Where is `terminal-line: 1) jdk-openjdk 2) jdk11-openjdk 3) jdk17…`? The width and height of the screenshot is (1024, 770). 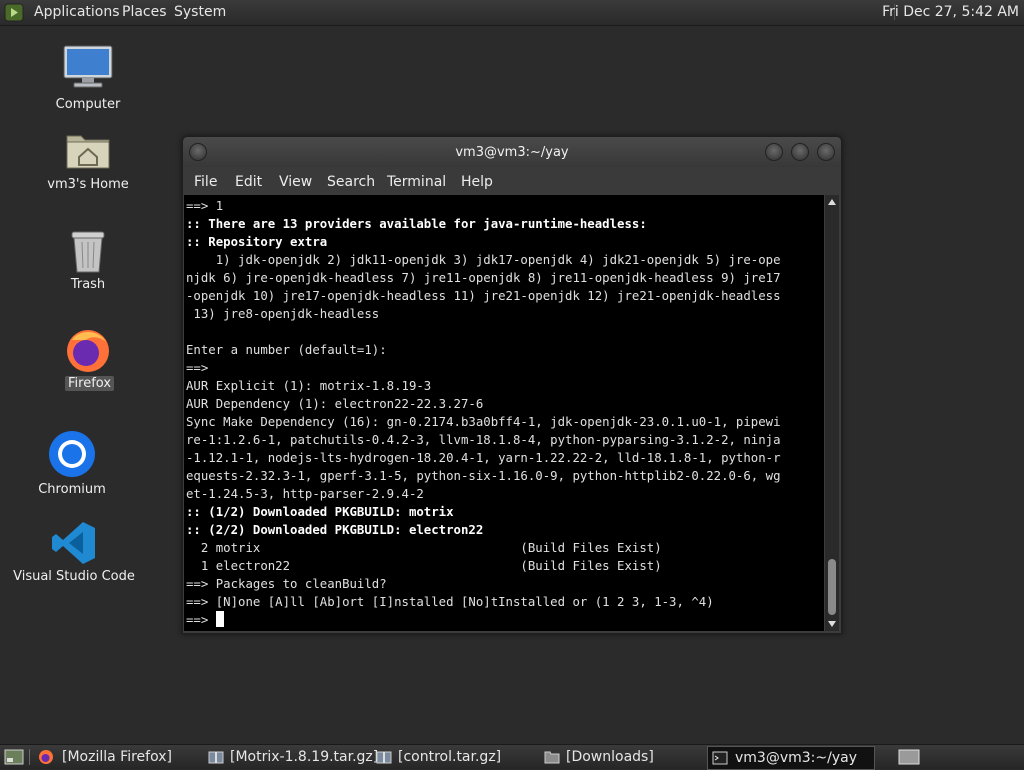
terminal-line: 1) jdk-openjdk 2) jdk11-openjdk 3) jdk17… is located at coordinates (483, 260).